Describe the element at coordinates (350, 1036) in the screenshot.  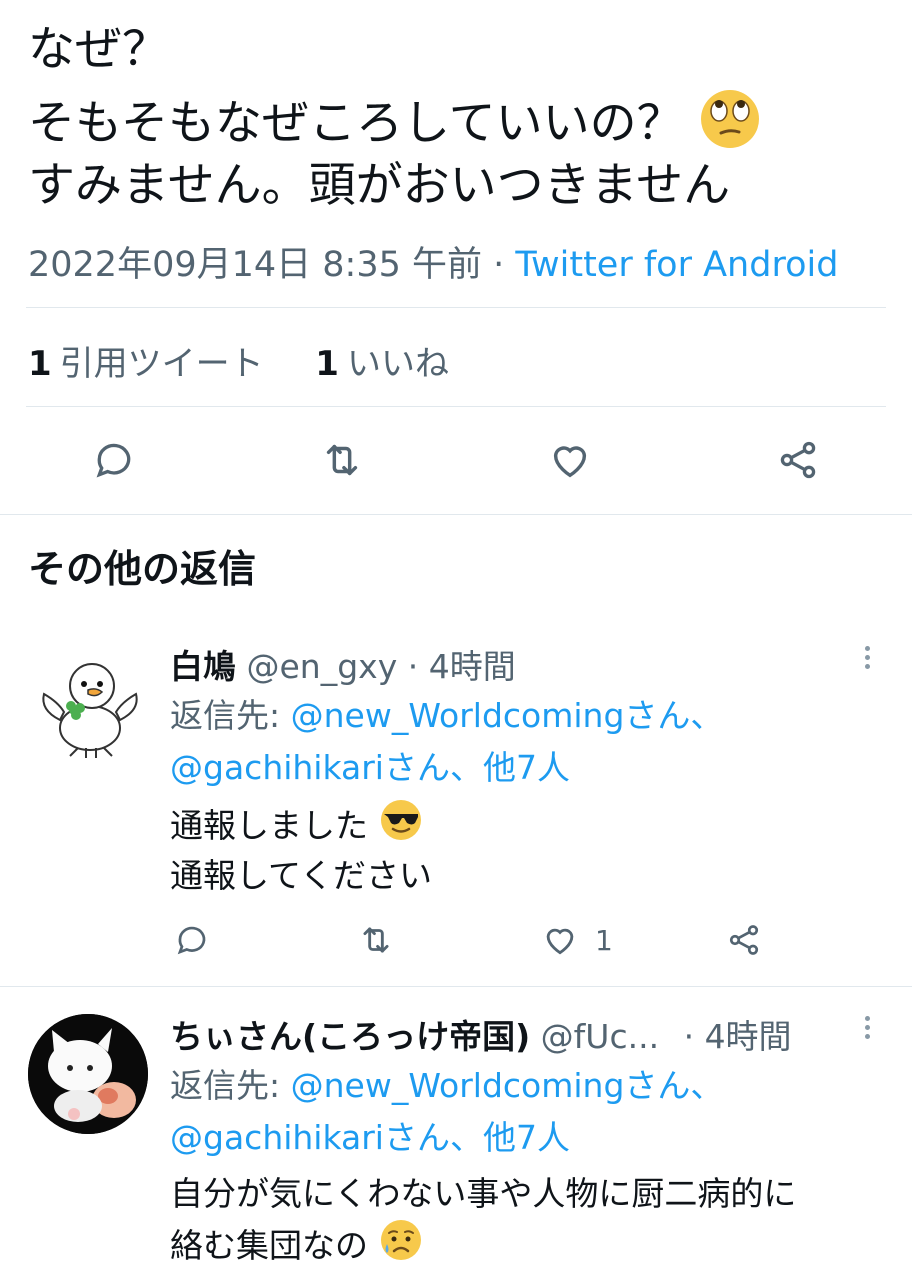
I see `reply-author-name: ちぃさん(ころっけ帝国)` at that location.